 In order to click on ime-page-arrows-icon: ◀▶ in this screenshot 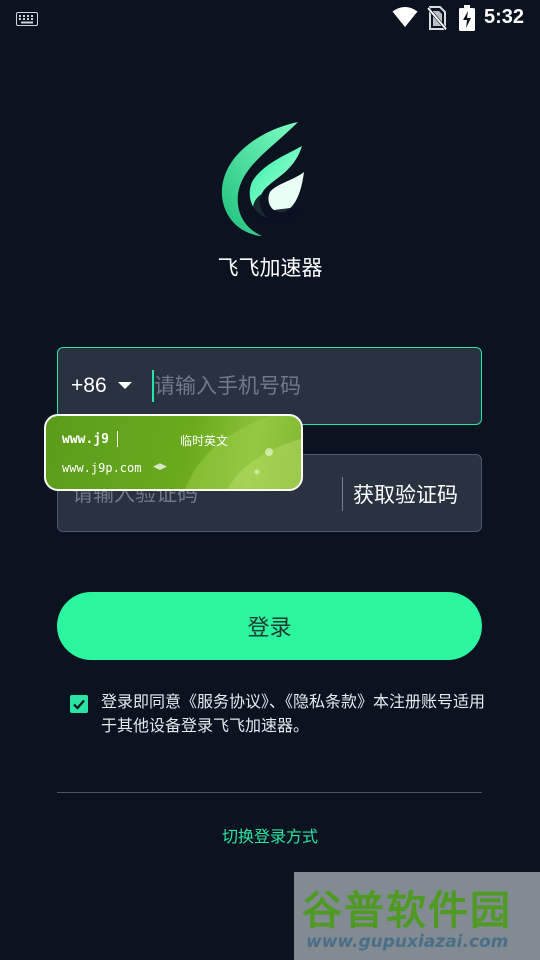, I will do `click(160, 467)`.